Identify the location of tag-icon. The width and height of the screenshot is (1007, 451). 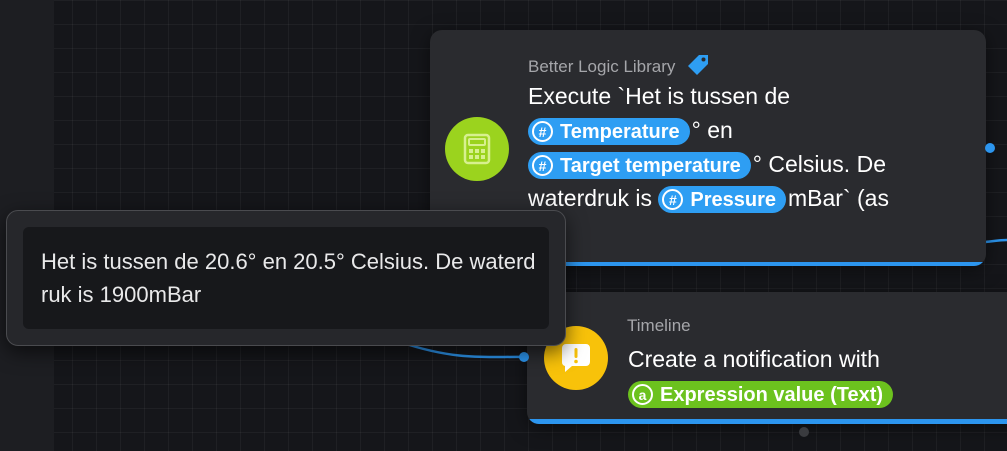
(698, 67).